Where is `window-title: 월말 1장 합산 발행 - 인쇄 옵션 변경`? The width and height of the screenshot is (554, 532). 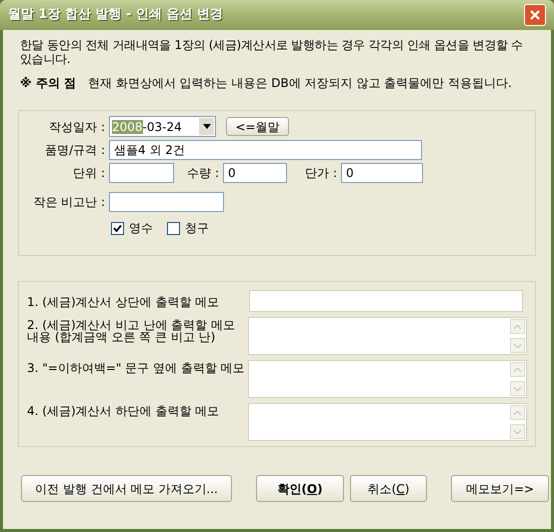 window-title: 월말 1장 합산 발행 - 인쇄 옵션 변경 is located at coordinates (116, 15).